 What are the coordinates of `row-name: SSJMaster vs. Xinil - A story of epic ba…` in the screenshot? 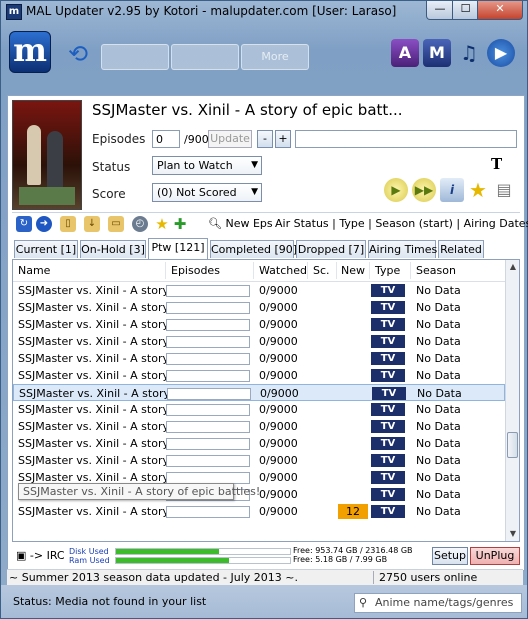 It's located at (92, 460).